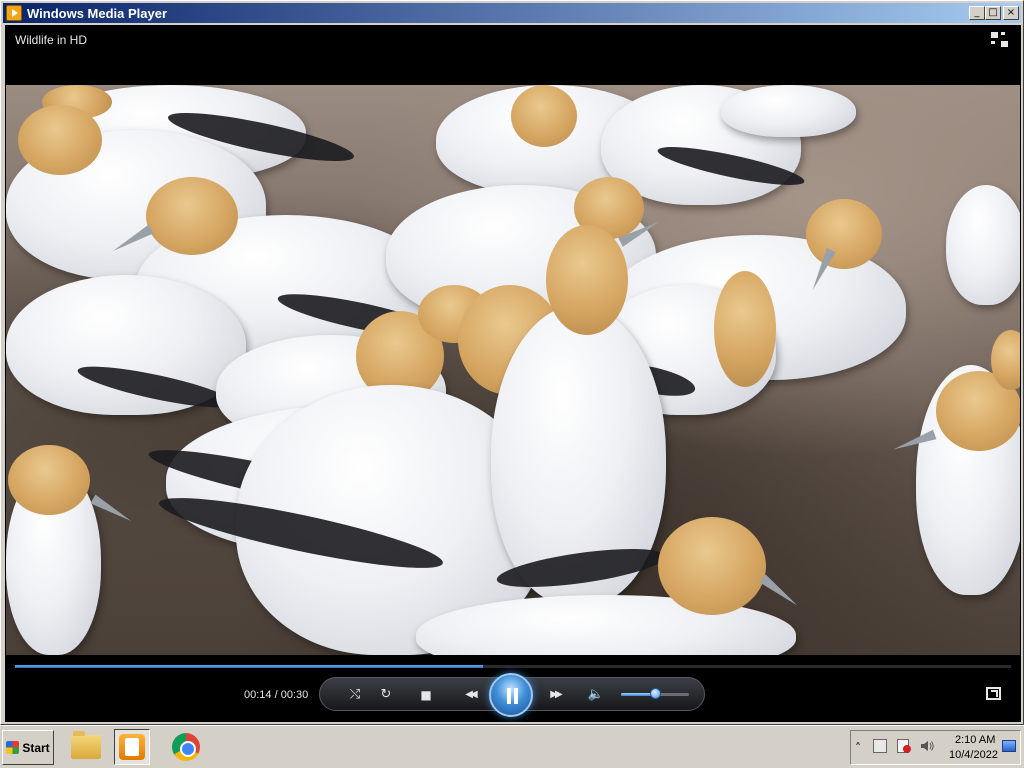  I want to click on speaker-icon, so click(926, 746).